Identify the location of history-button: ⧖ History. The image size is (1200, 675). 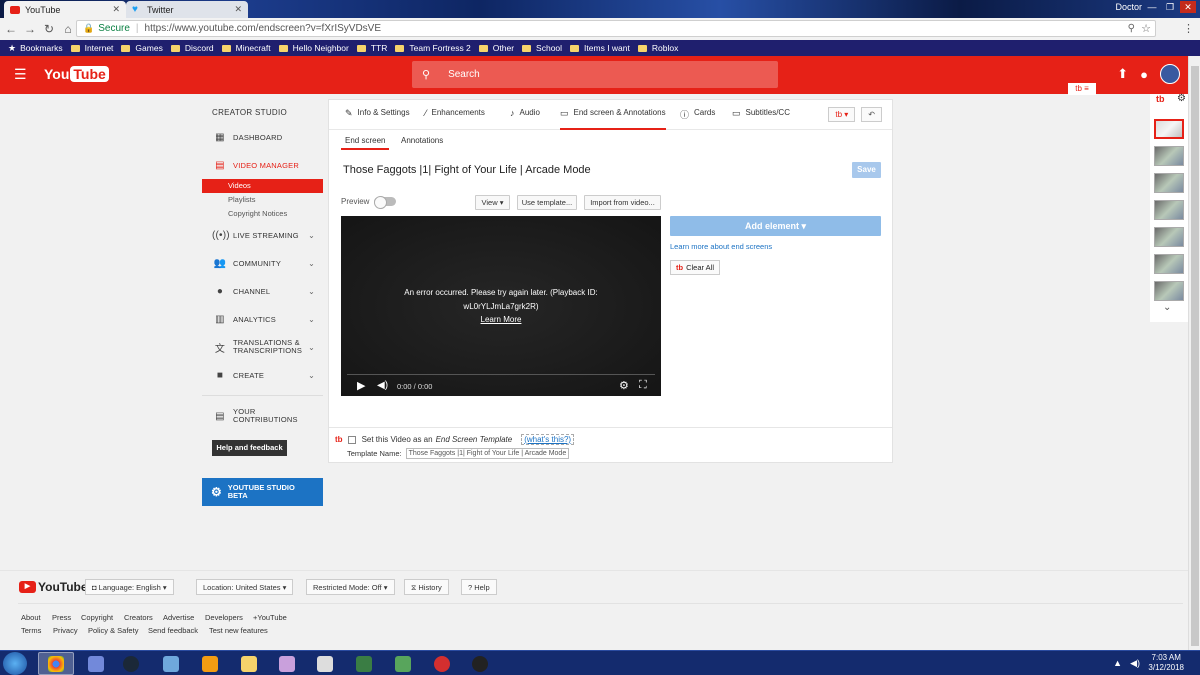
(426, 587).